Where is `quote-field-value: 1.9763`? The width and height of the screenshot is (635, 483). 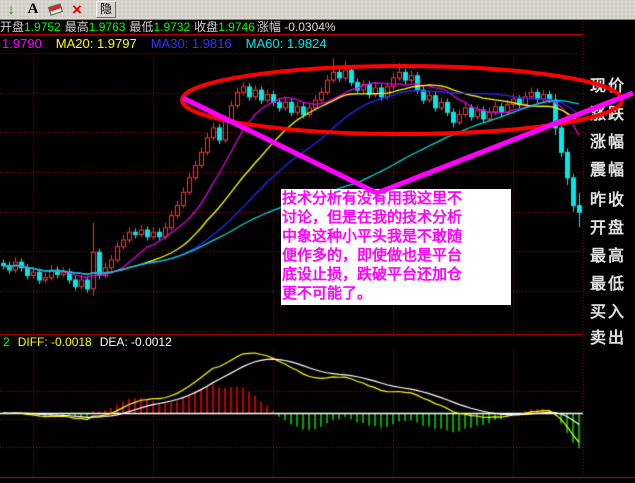
quote-field-value: 1.9763 is located at coordinates (107, 27).